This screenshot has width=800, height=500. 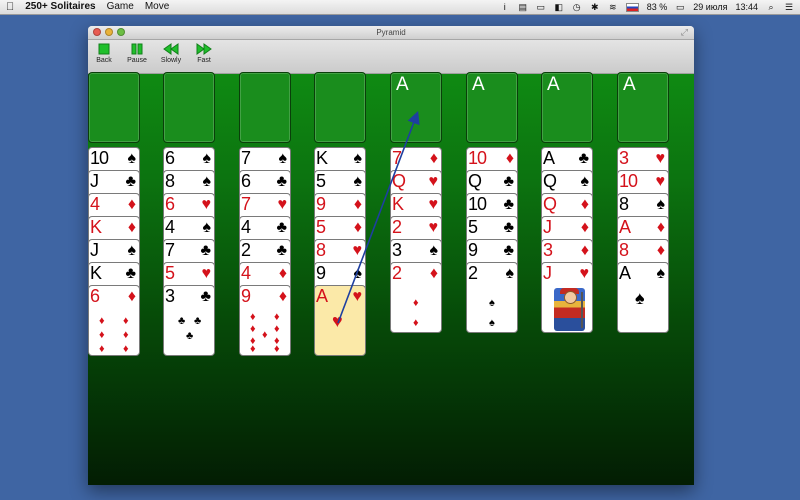 I want to click on close-window-button, so click(x=97, y=32).